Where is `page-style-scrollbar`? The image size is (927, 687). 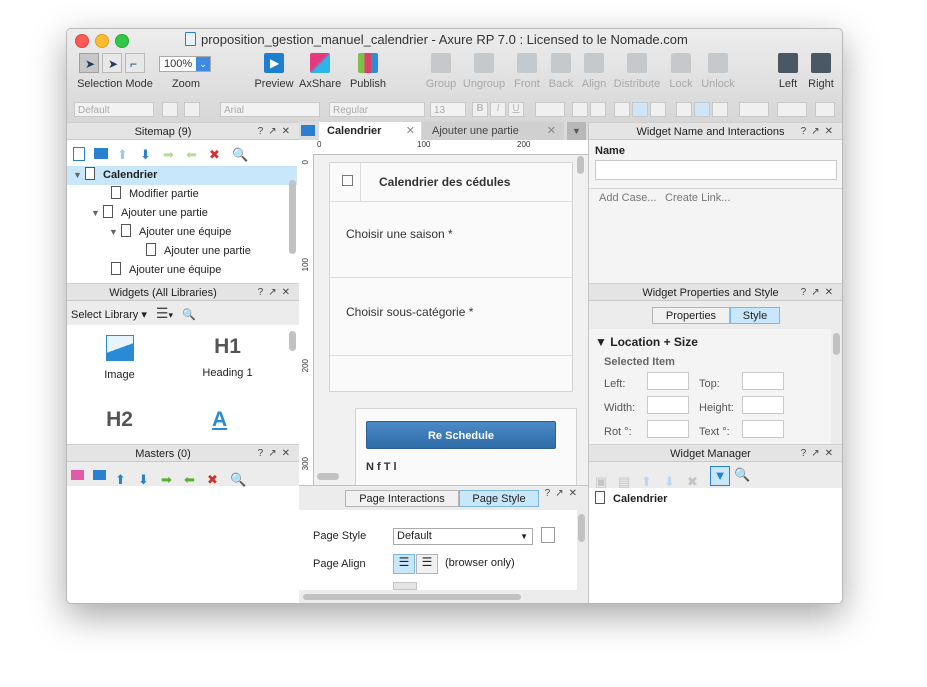
page-style-scrollbar is located at coordinates (581, 528).